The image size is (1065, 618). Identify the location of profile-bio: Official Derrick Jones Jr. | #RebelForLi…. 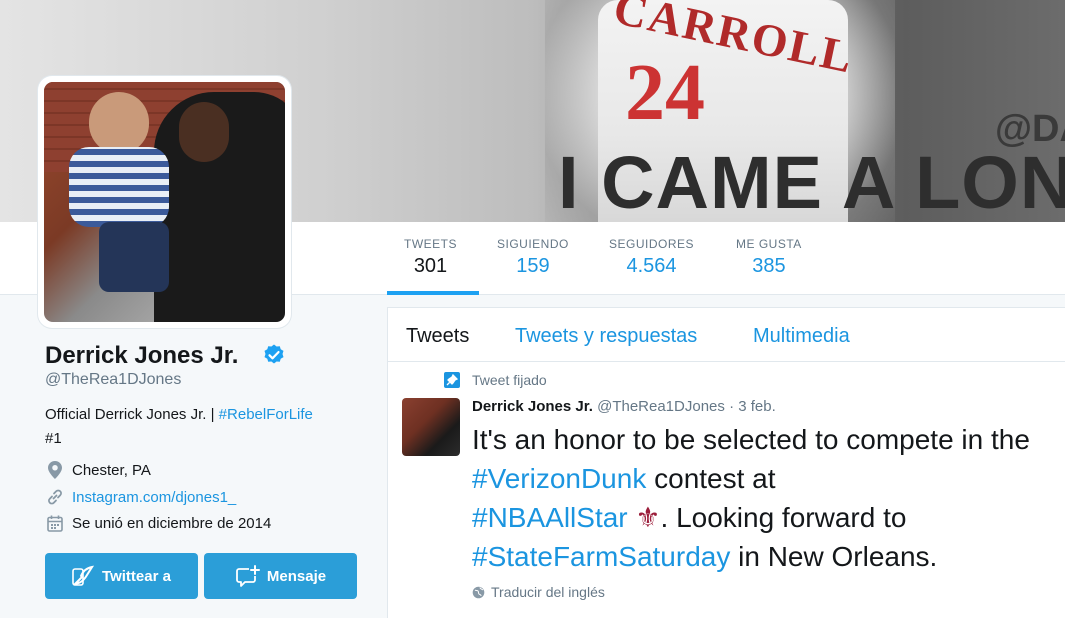
(205, 427).